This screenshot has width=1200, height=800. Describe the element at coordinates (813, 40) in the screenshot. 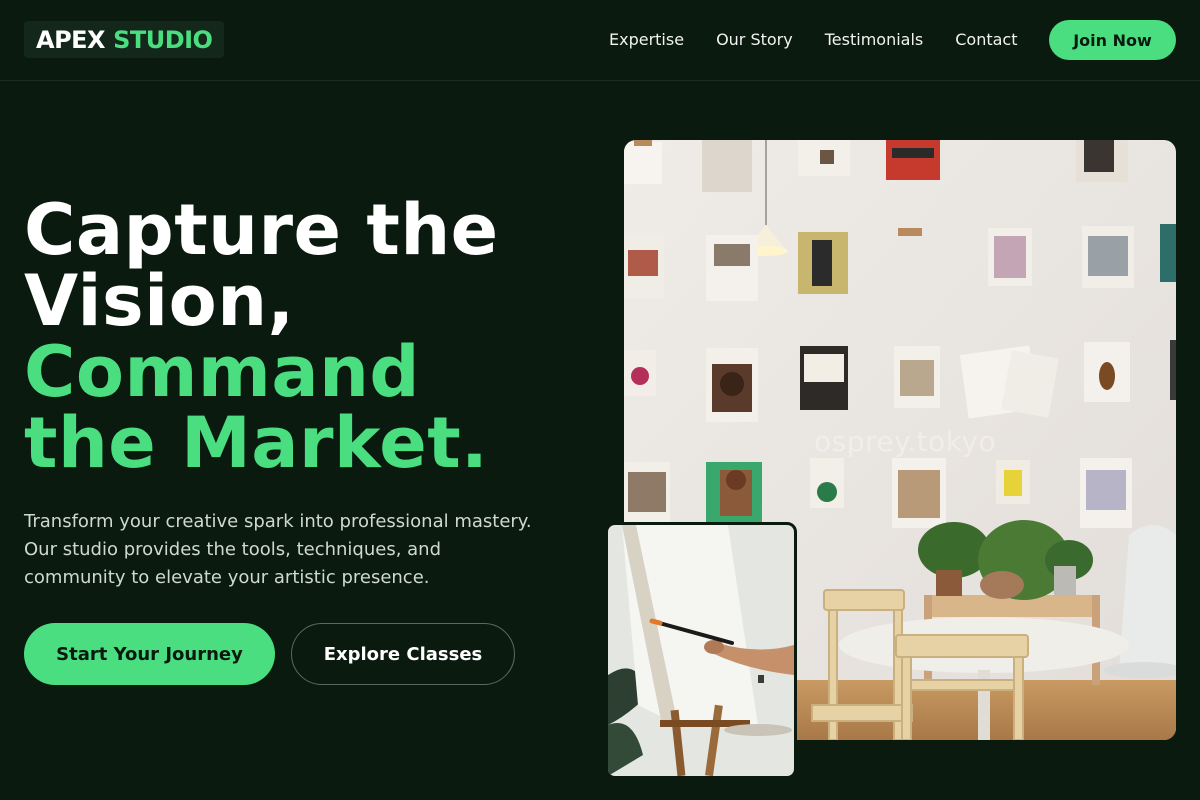

I see `main-nav: Expertise Our Story Testimonials Contact` at that location.